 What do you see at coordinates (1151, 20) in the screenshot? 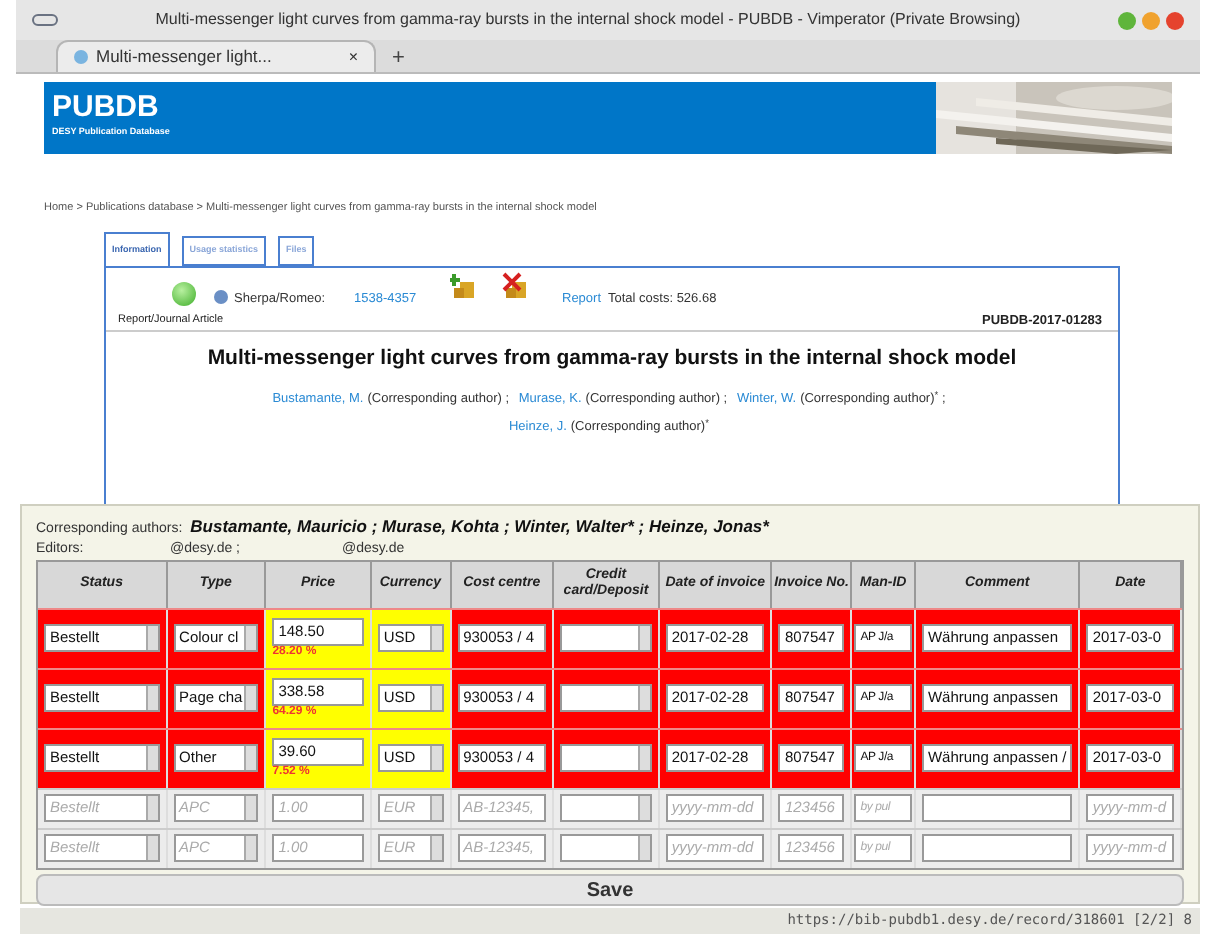
I see `maximize-icon` at bounding box center [1151, 20].